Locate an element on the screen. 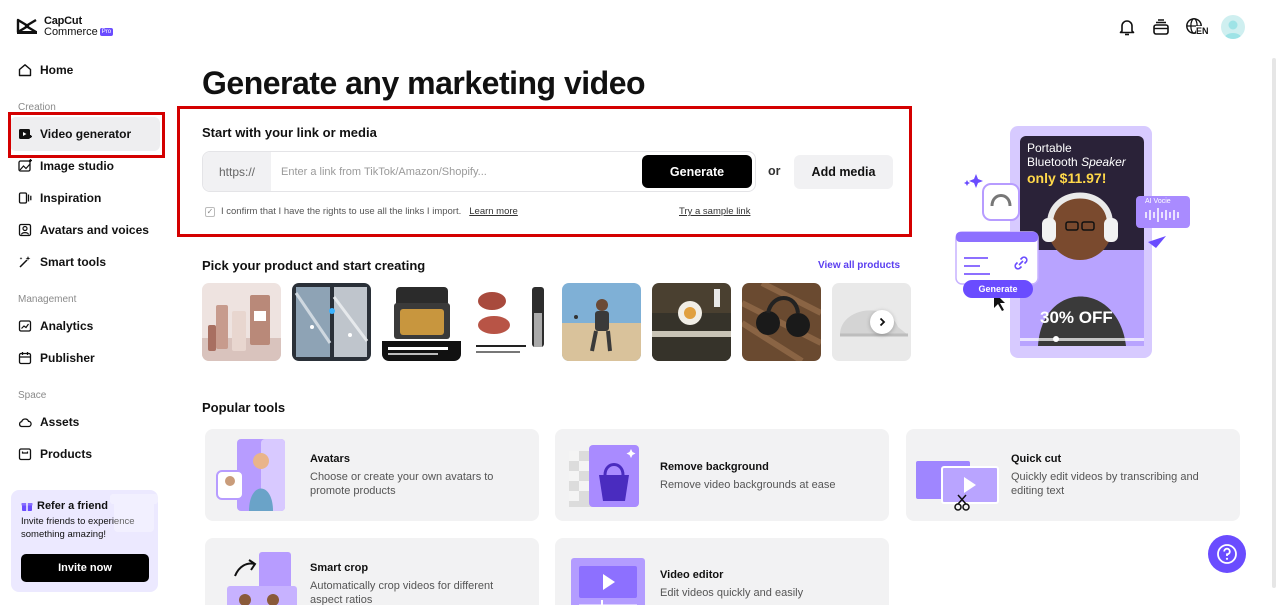 The height and width of the screenshot is (605, 1277). smart-crop-illustration is located at coordinates (262, 578).